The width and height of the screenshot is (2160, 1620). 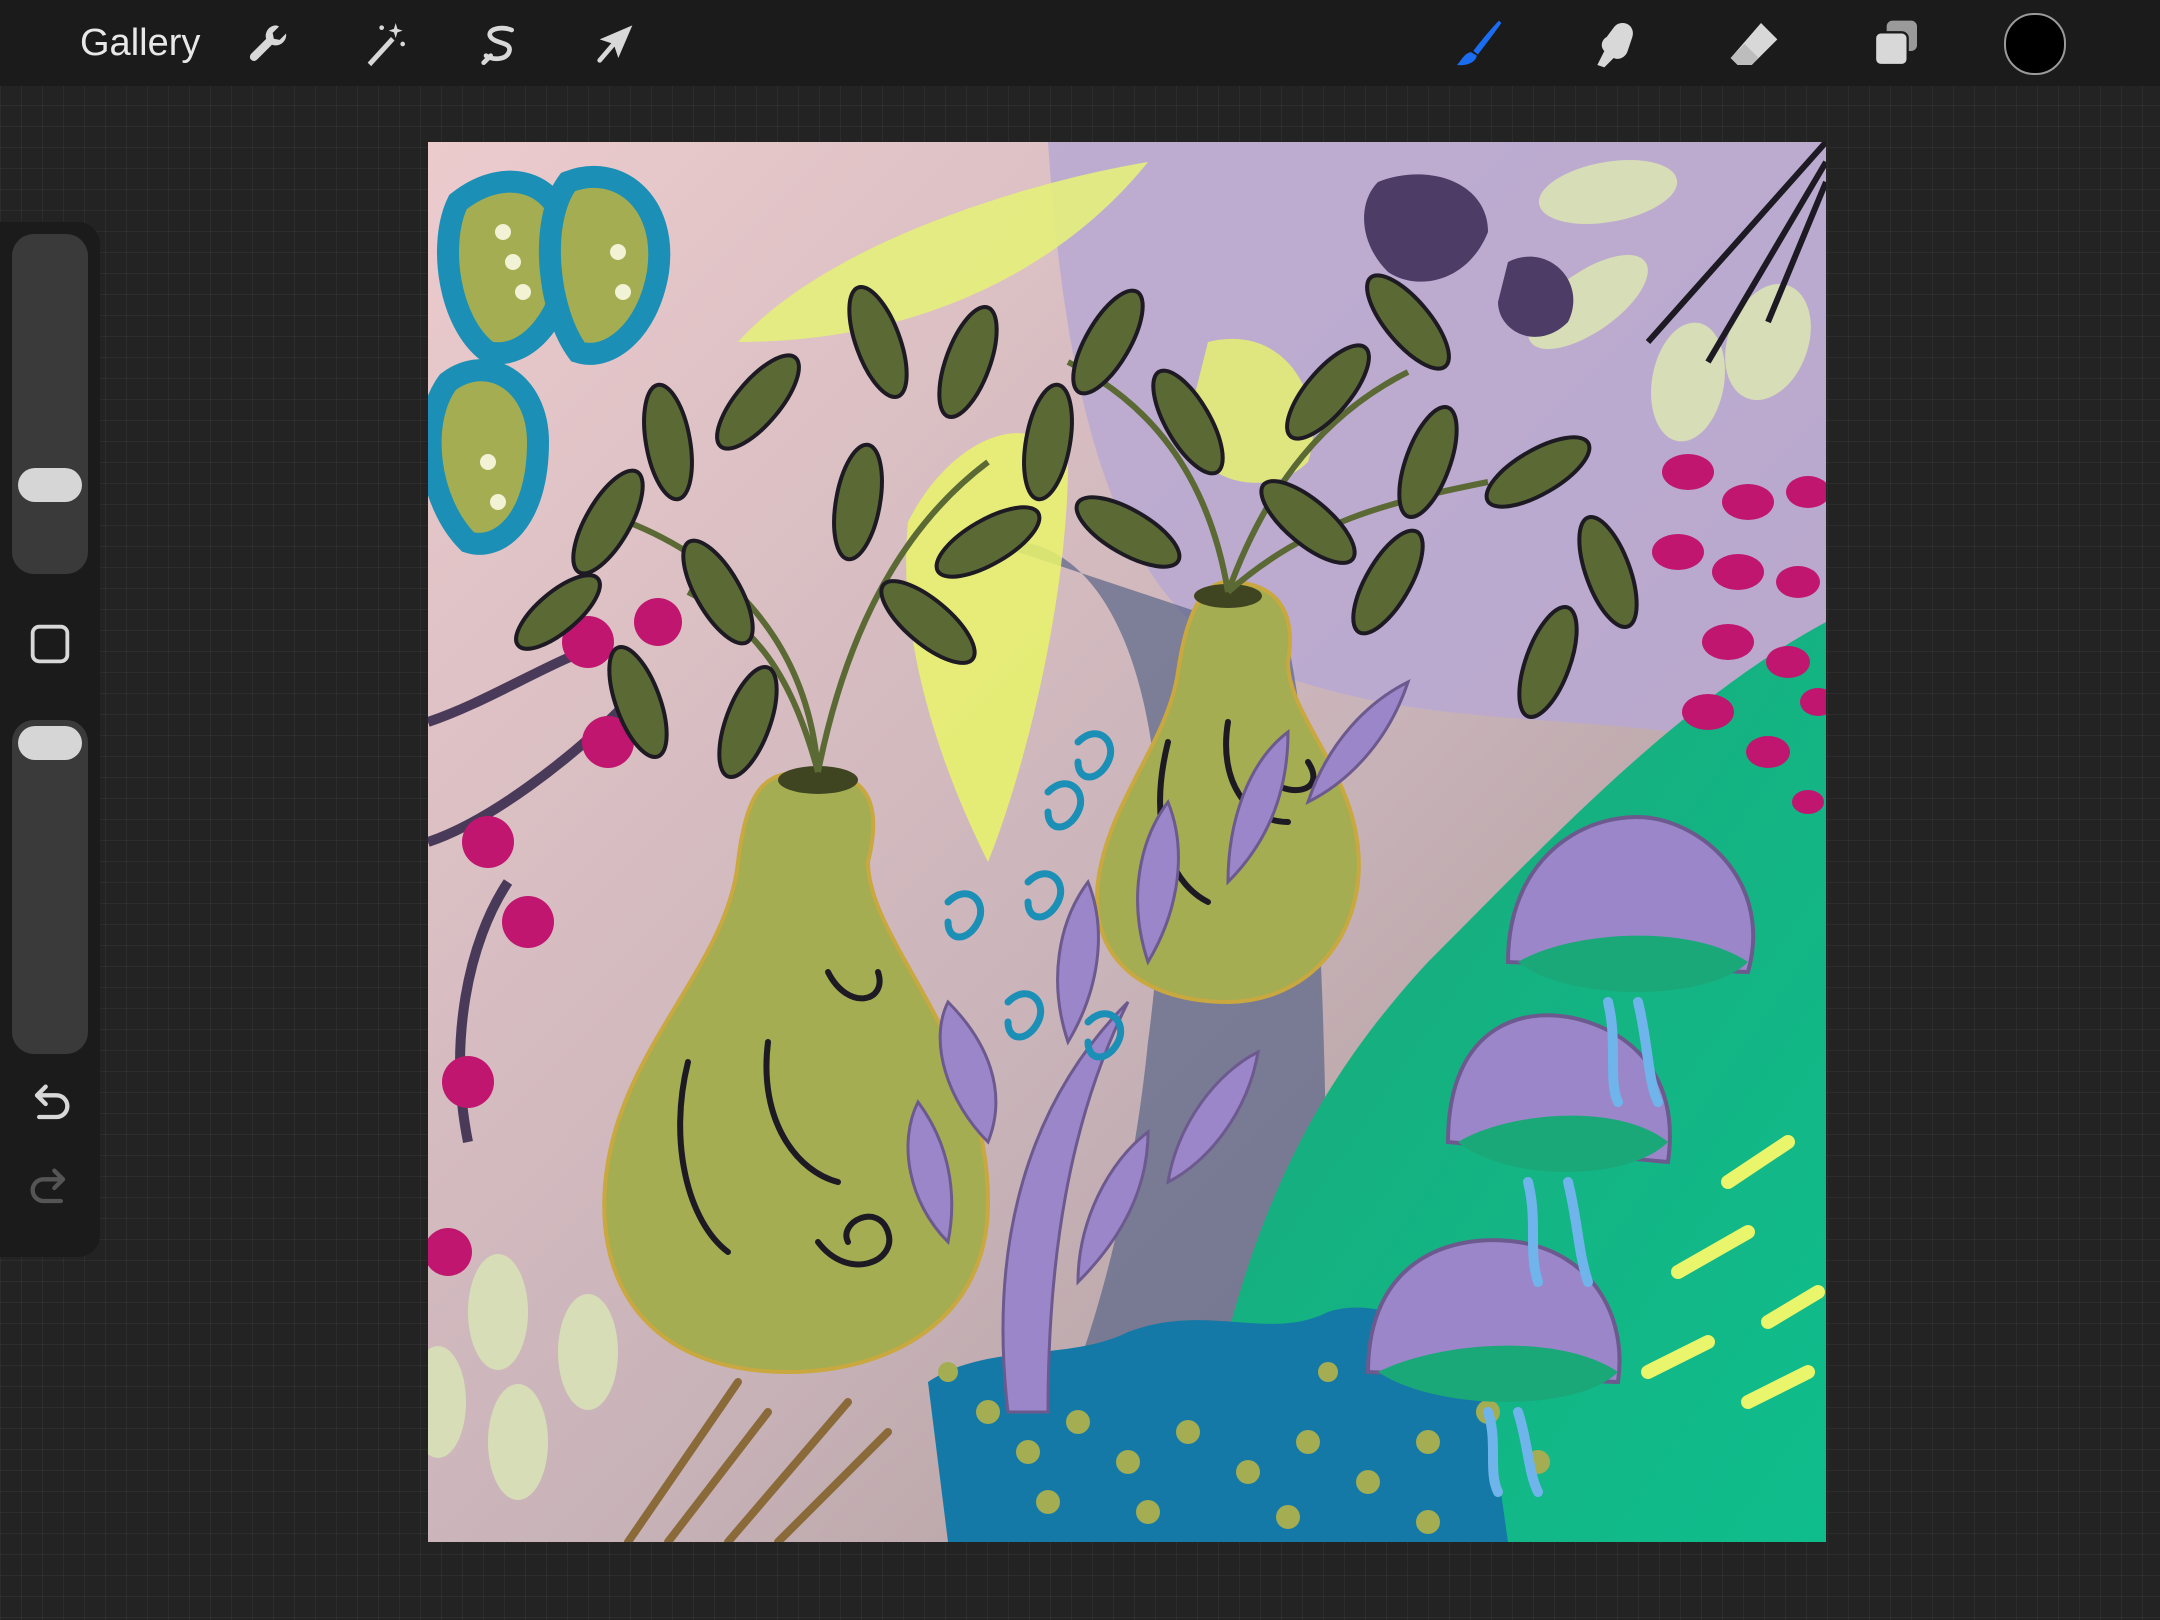 What do you see at coordinates (384, 44) in the screenshot?
I see `magic-wand-icon` at bounding box center [384, 44].